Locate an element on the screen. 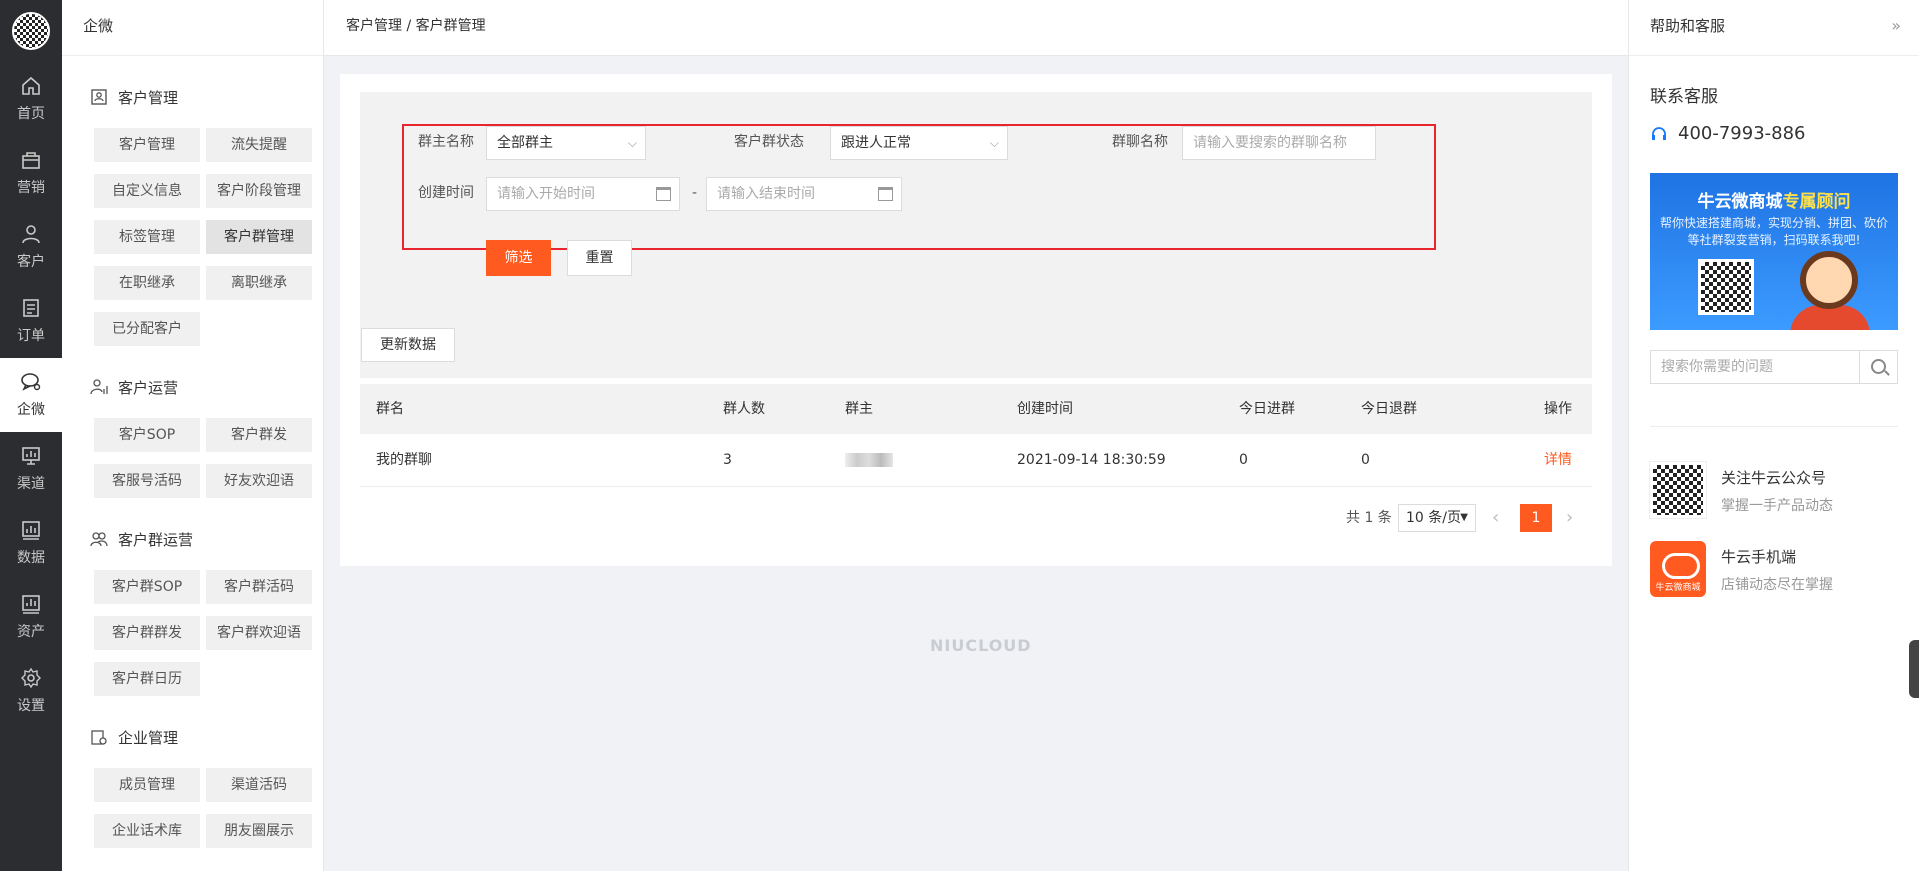  mobile-app-icon: 牛云微商城 is located at coordinates (1678, 569).